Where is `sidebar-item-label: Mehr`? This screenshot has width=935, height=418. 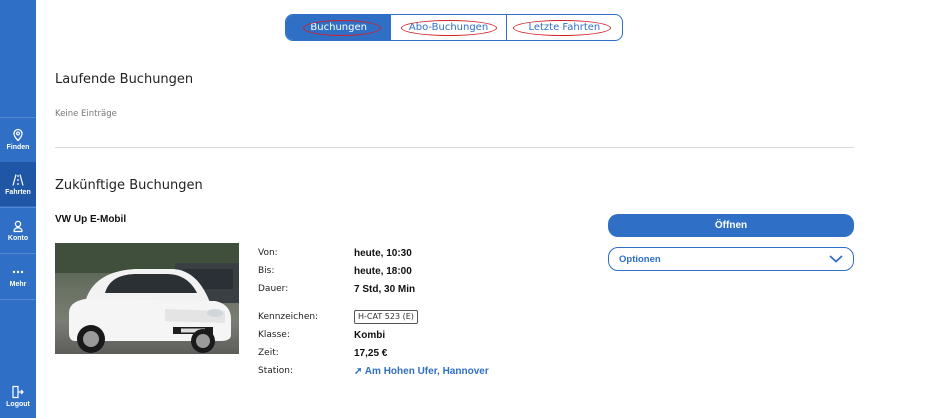 sidebar-item-label: Mehr is located at coordinates (18, 284).